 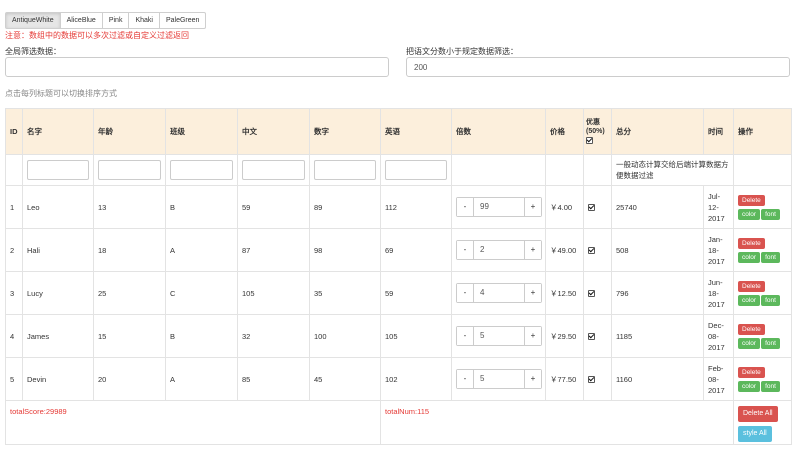 I want to click on header-chinese: 中文, so click(x=273, y=131).